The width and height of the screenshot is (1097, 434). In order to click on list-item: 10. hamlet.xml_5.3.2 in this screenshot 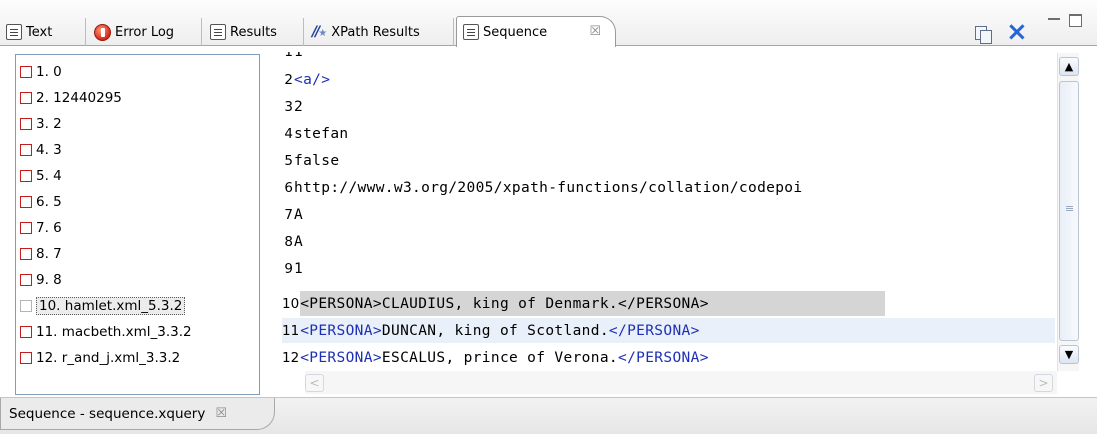, I will do `click(139, 306)`.